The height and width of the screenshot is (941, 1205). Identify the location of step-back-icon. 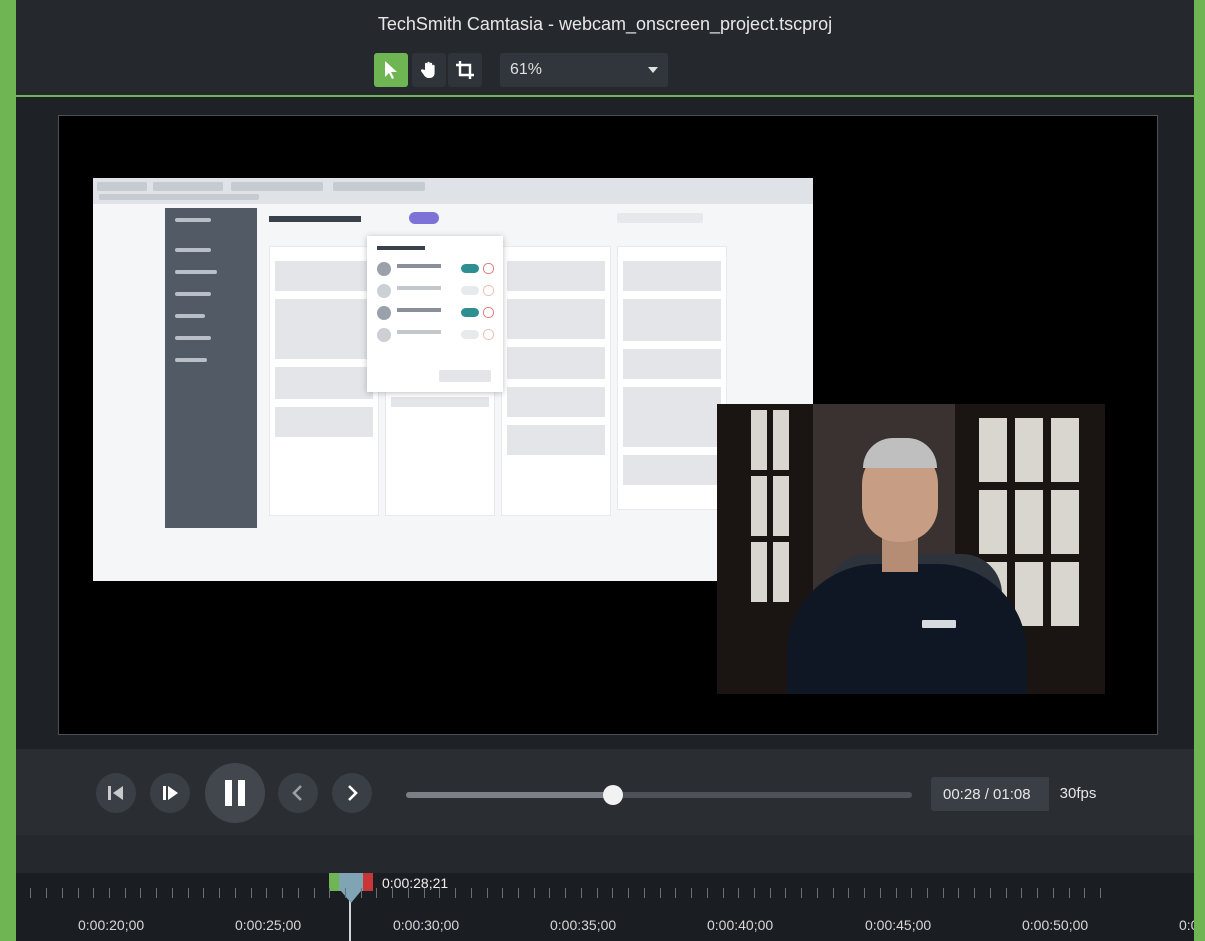
(115, 793).